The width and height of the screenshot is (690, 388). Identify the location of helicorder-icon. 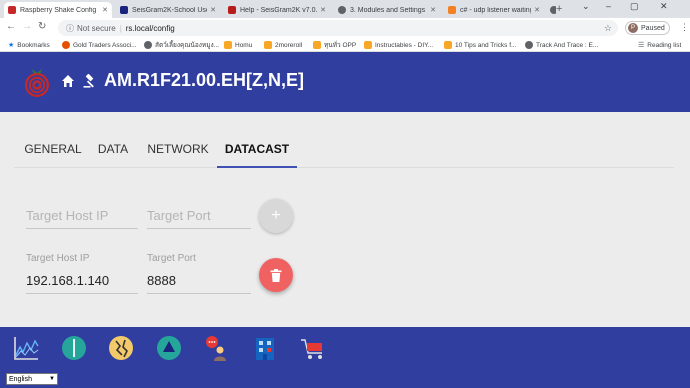
(74, 348).